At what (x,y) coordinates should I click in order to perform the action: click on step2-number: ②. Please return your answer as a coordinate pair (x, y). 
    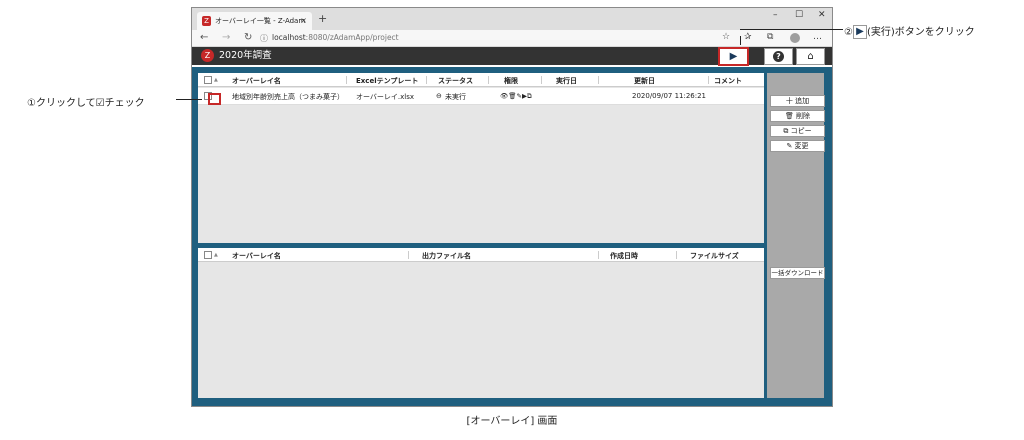
    Looking at the image, I should click on (848, 32).